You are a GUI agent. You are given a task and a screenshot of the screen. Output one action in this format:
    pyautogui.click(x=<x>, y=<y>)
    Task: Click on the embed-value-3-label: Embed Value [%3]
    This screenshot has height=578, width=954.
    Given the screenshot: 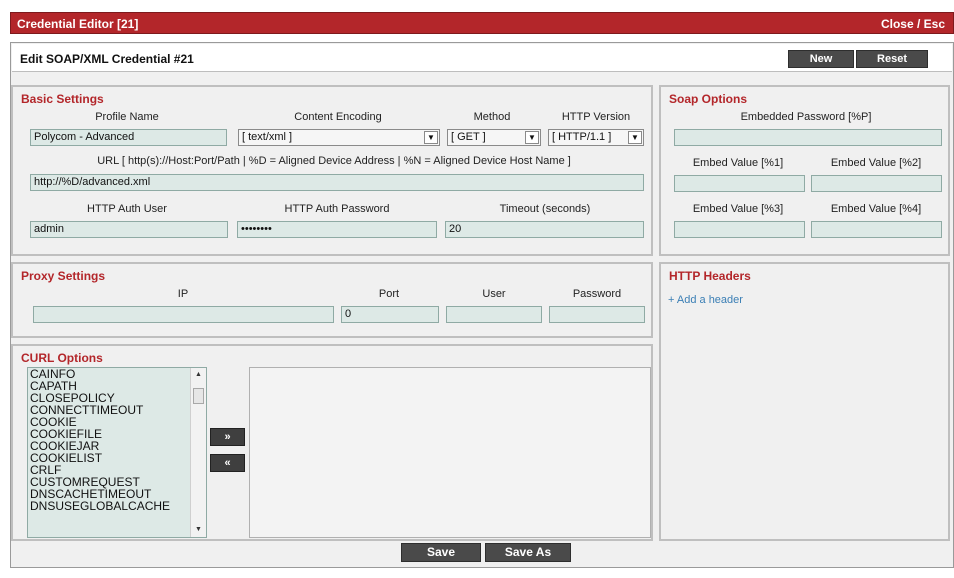 What is the action you would take?
    pyautogui.click(x=738, y=209)
    